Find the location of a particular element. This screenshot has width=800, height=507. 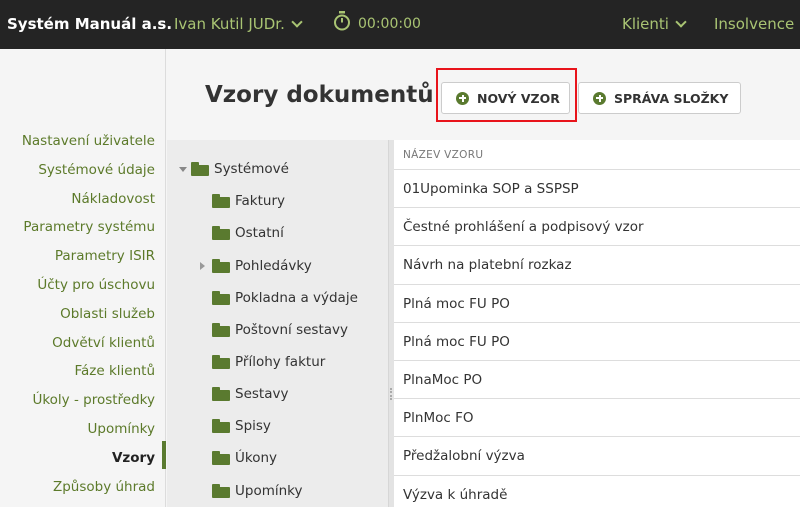

stopwatch-icon is located at coordinates (342, 21).